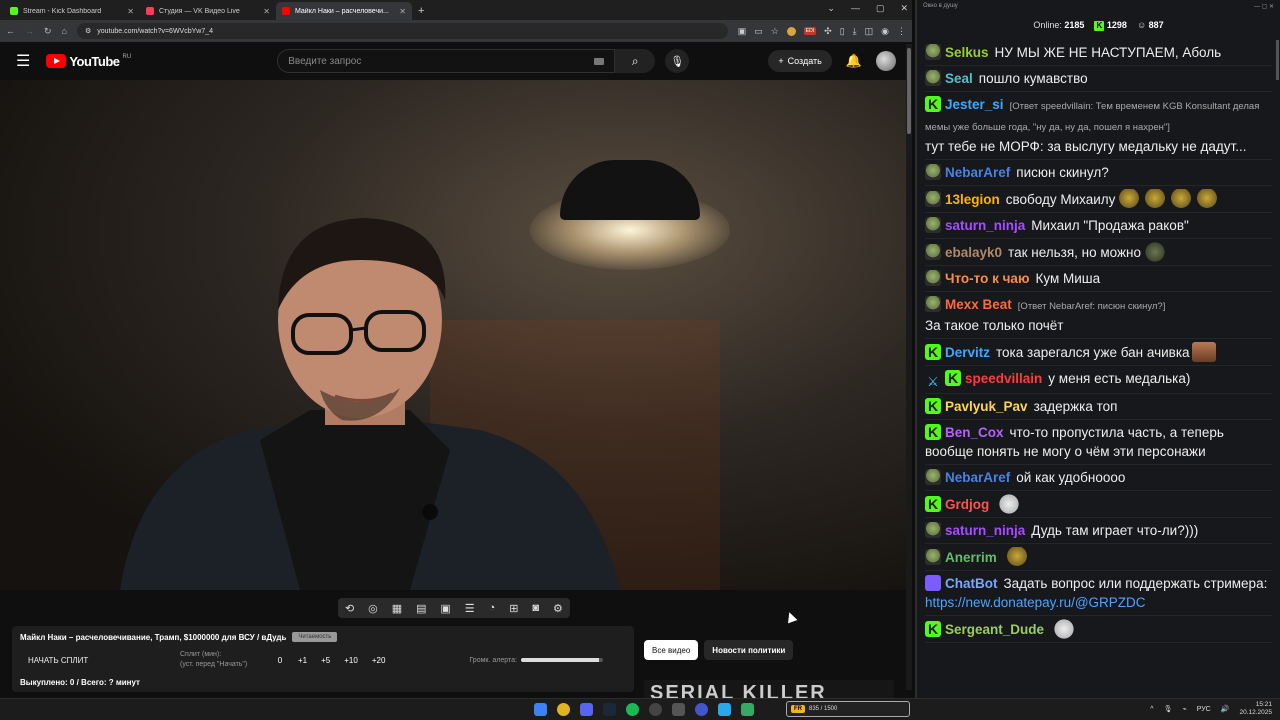  What do you see at coordinates (64, 31) in the screenshot?
I see `home-icon: ⌂` at bounding box center [64, 31].